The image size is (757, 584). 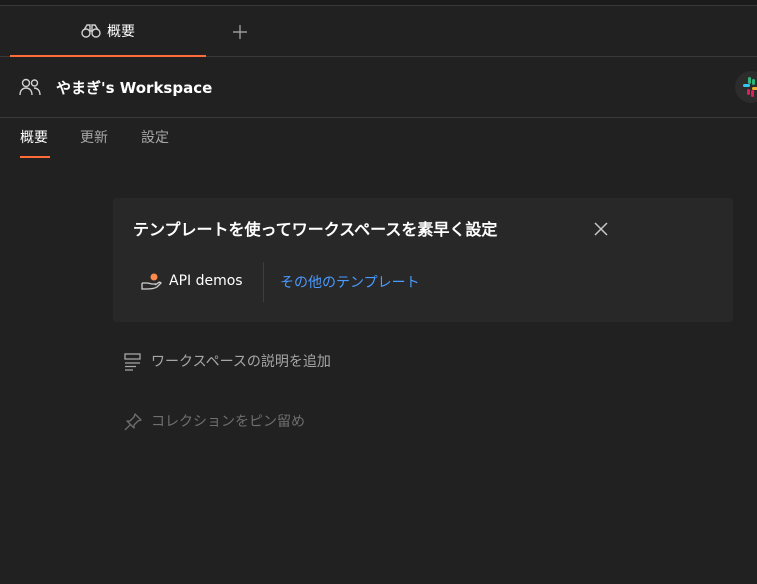 What do you see at coordinates (121, 31) in the screenshot?
I see `tab-overview-label: 概要` at bounding box center [121, 31].